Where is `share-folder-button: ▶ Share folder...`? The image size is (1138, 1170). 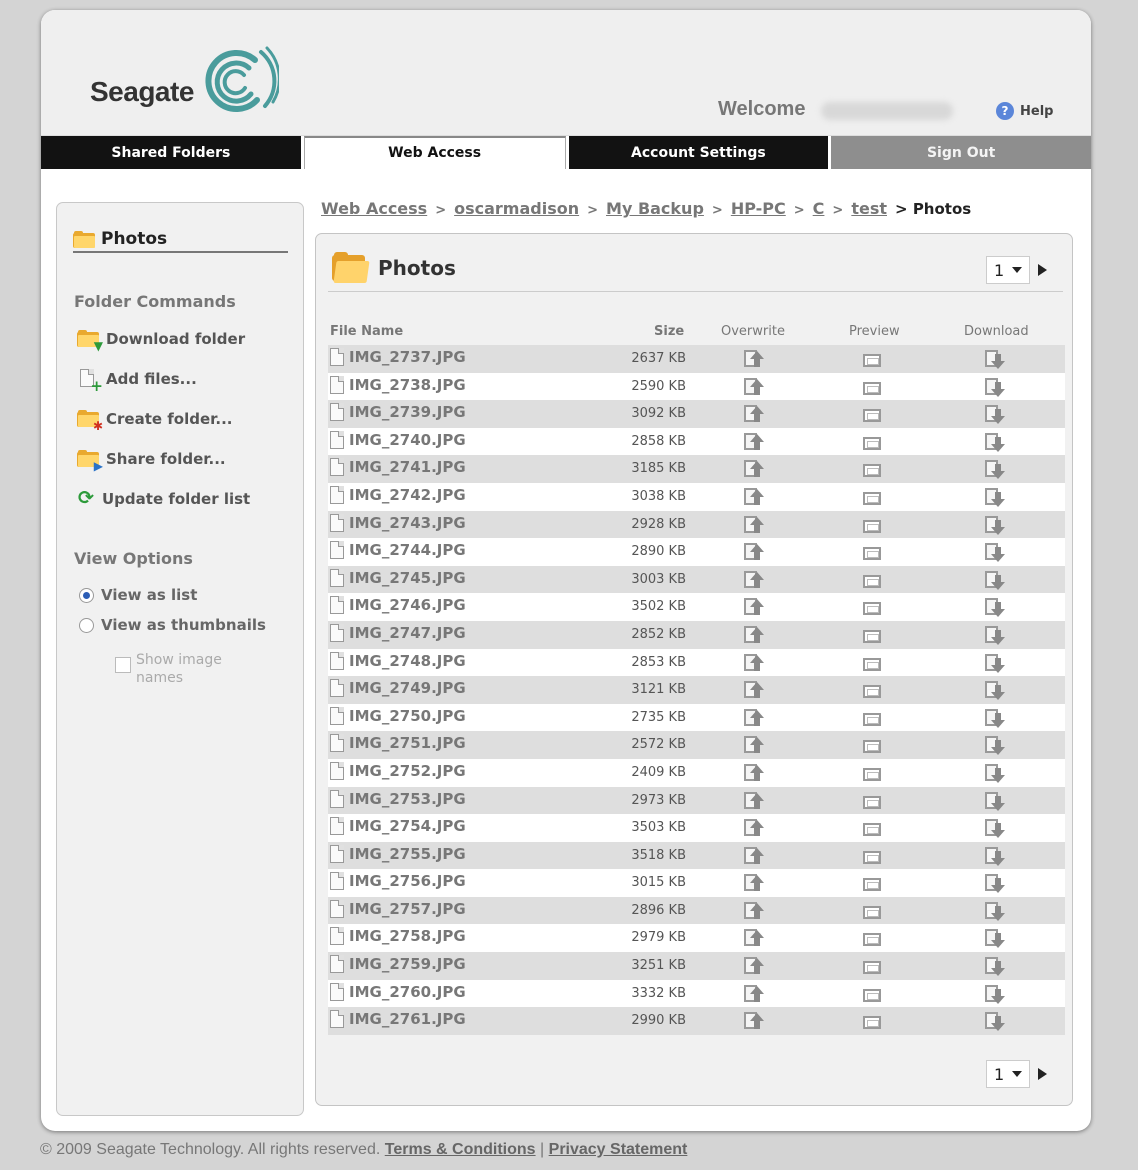
share-folder-button: ▶ Share folder... is located at coordinates (151, 460).